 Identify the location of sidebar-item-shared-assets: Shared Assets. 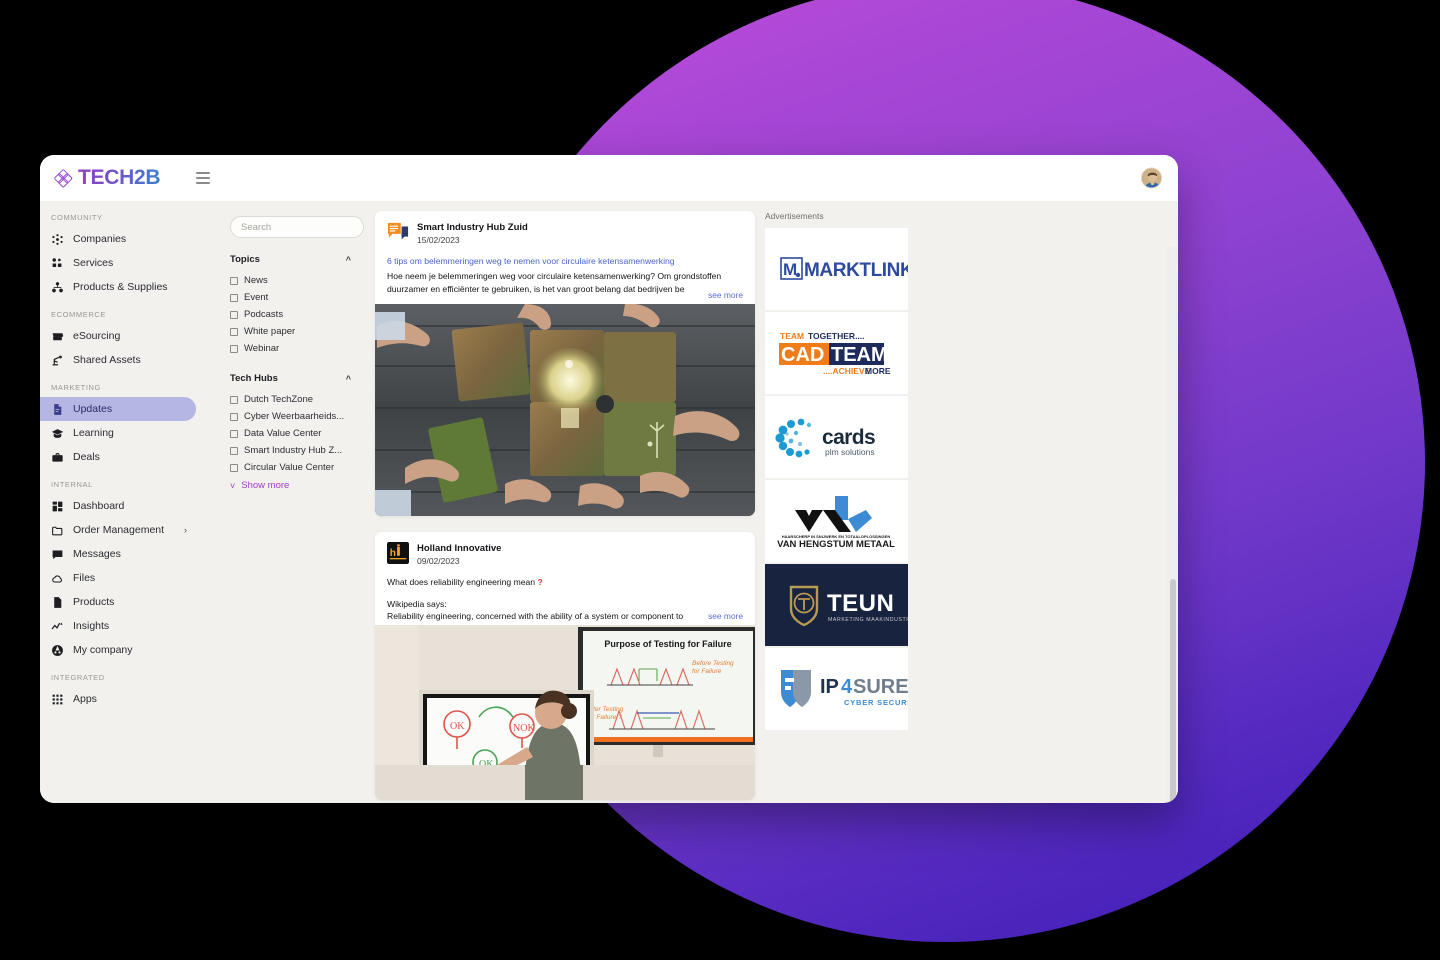
(118, 360).